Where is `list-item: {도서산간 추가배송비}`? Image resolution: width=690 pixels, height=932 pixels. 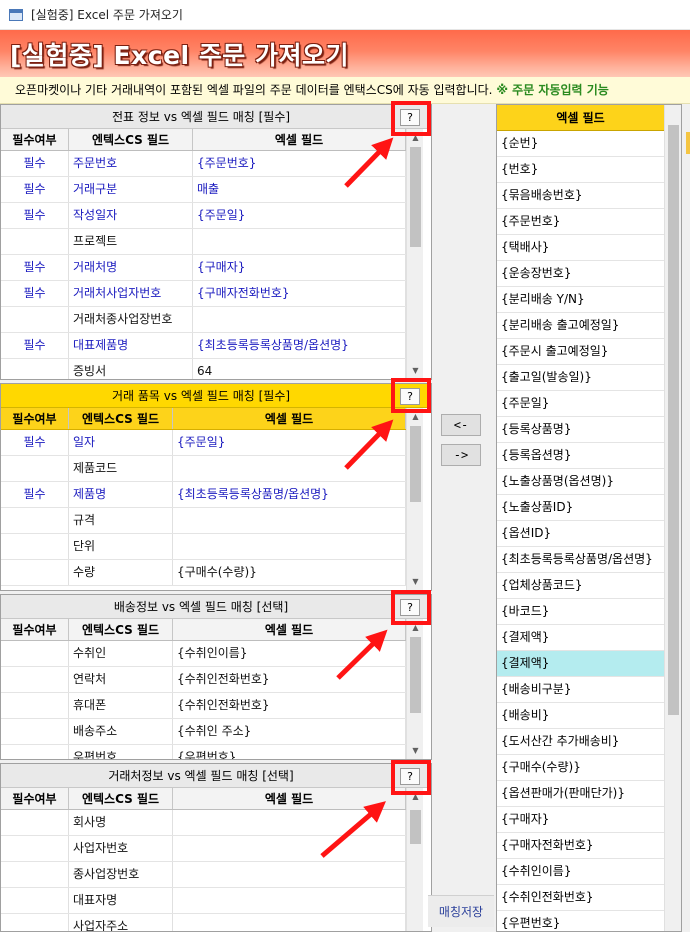 list-item: {도서산간 추가배송비} is located at coordinates (580, 742).